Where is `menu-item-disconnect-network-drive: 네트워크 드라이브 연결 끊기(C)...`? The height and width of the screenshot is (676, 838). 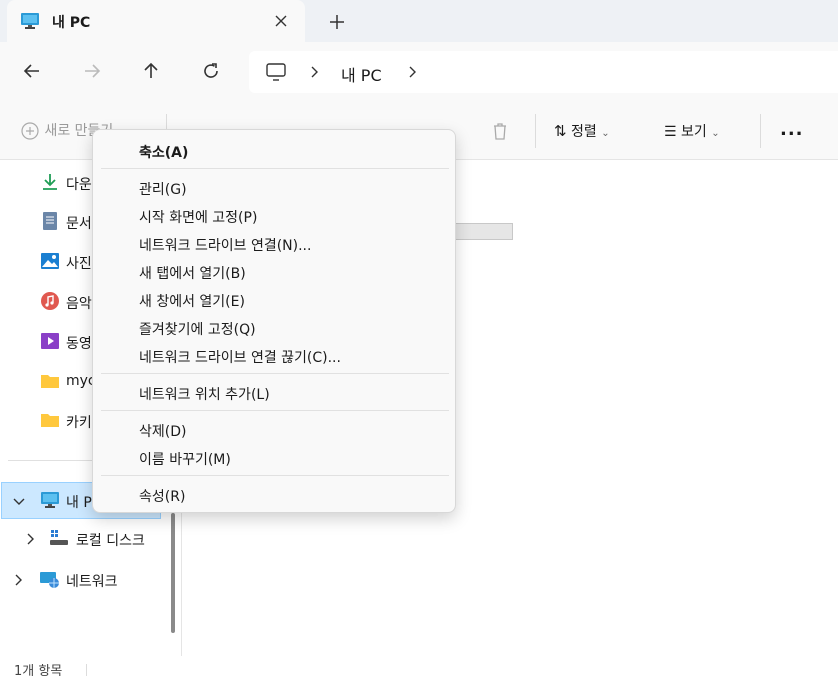 menu-item-disconnect-network-drive: 네트워크 드라이브 연결 끊기(C)... is located at coordinates (240, 357).